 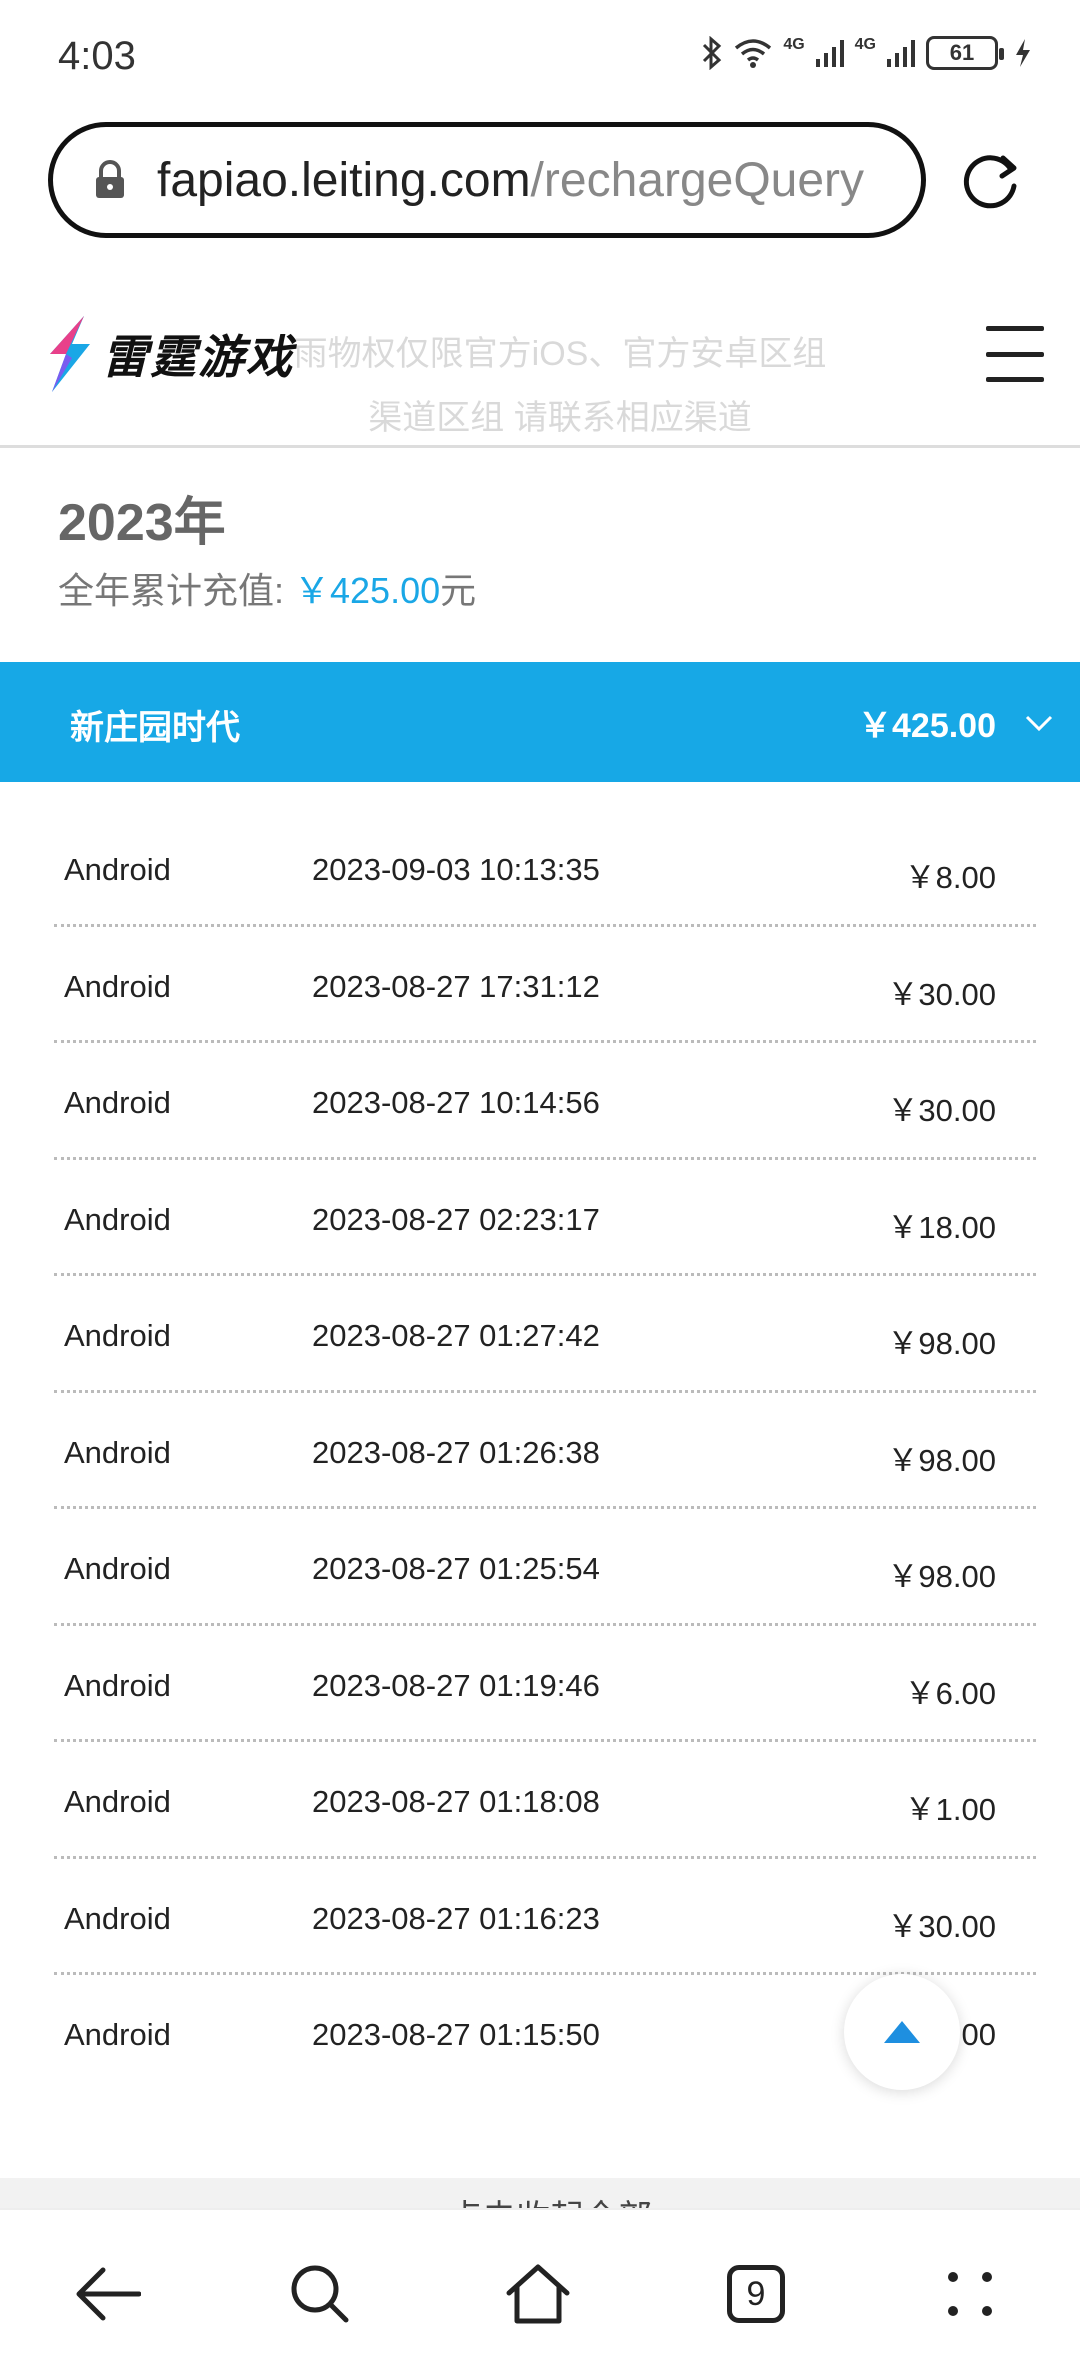 I want to click on status-icons: 4G 4G 61, so click(x=866, y=53).